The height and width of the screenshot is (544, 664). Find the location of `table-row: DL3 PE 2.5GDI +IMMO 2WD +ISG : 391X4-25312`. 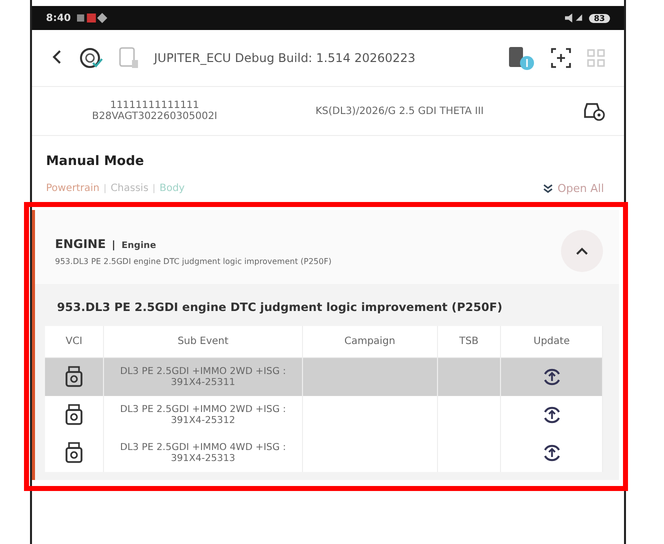

table-row: DL3 PE 2.5GDI +IMMO 2WD +ISG : 391X4-25312 is located at coordinates (323, 415).